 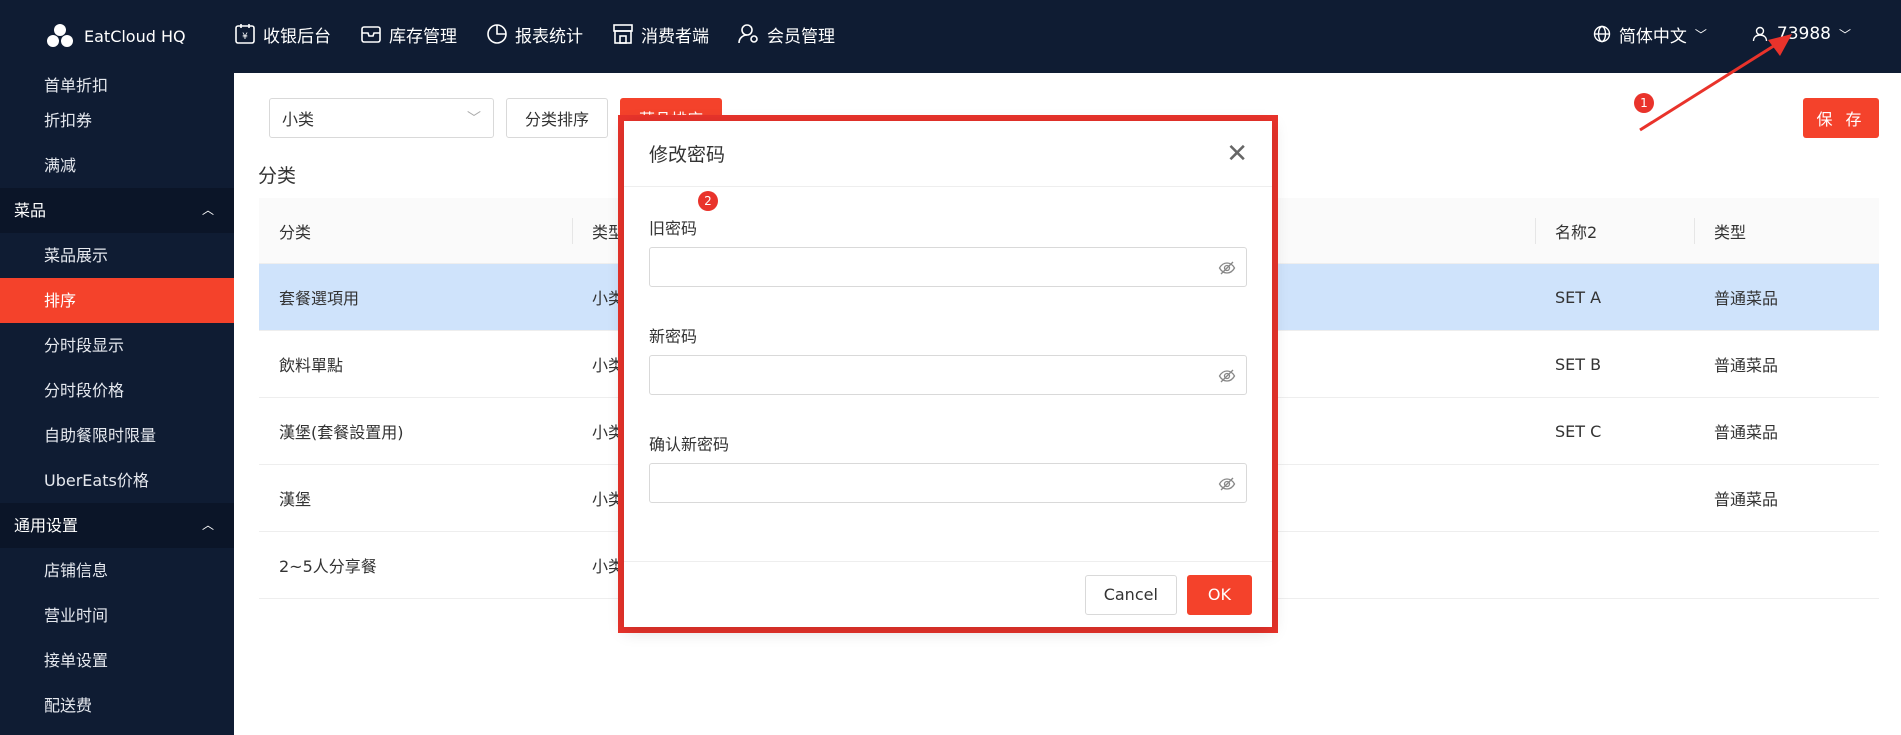 What do you see at coordinates (748, 34) in the screenshot?
I see `member-icon` at bounding box center [748, 34].